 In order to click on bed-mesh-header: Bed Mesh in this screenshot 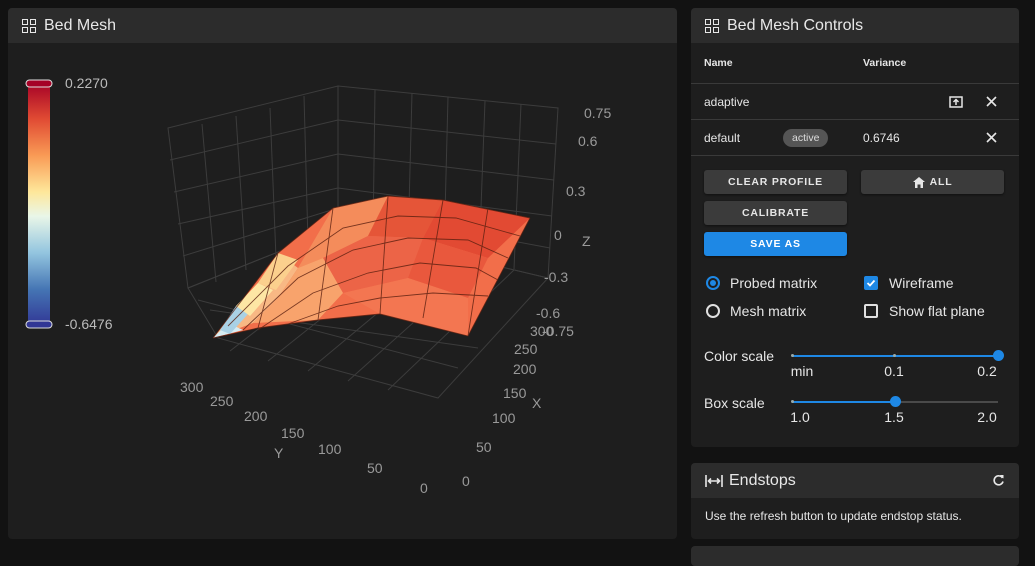, I will do `click(342, 25)`.